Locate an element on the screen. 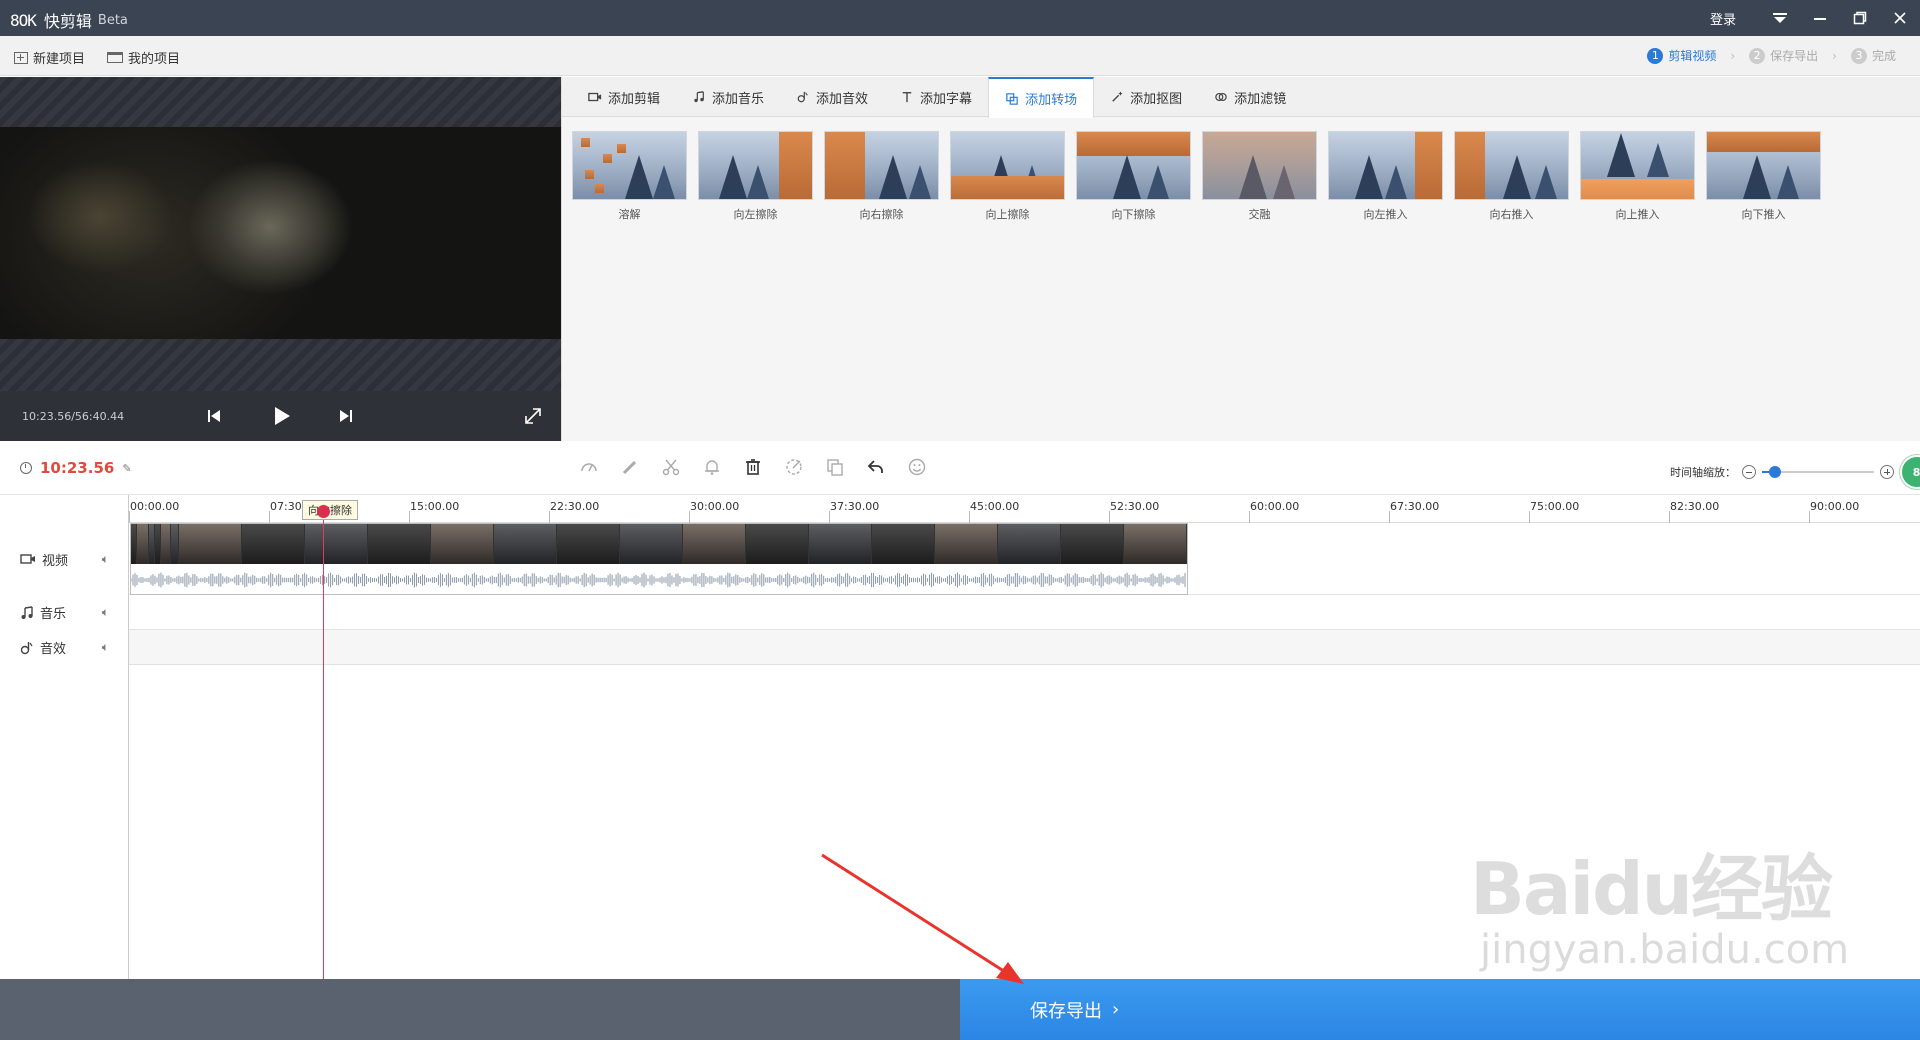  play-icon is located at coordinates (281, 416).